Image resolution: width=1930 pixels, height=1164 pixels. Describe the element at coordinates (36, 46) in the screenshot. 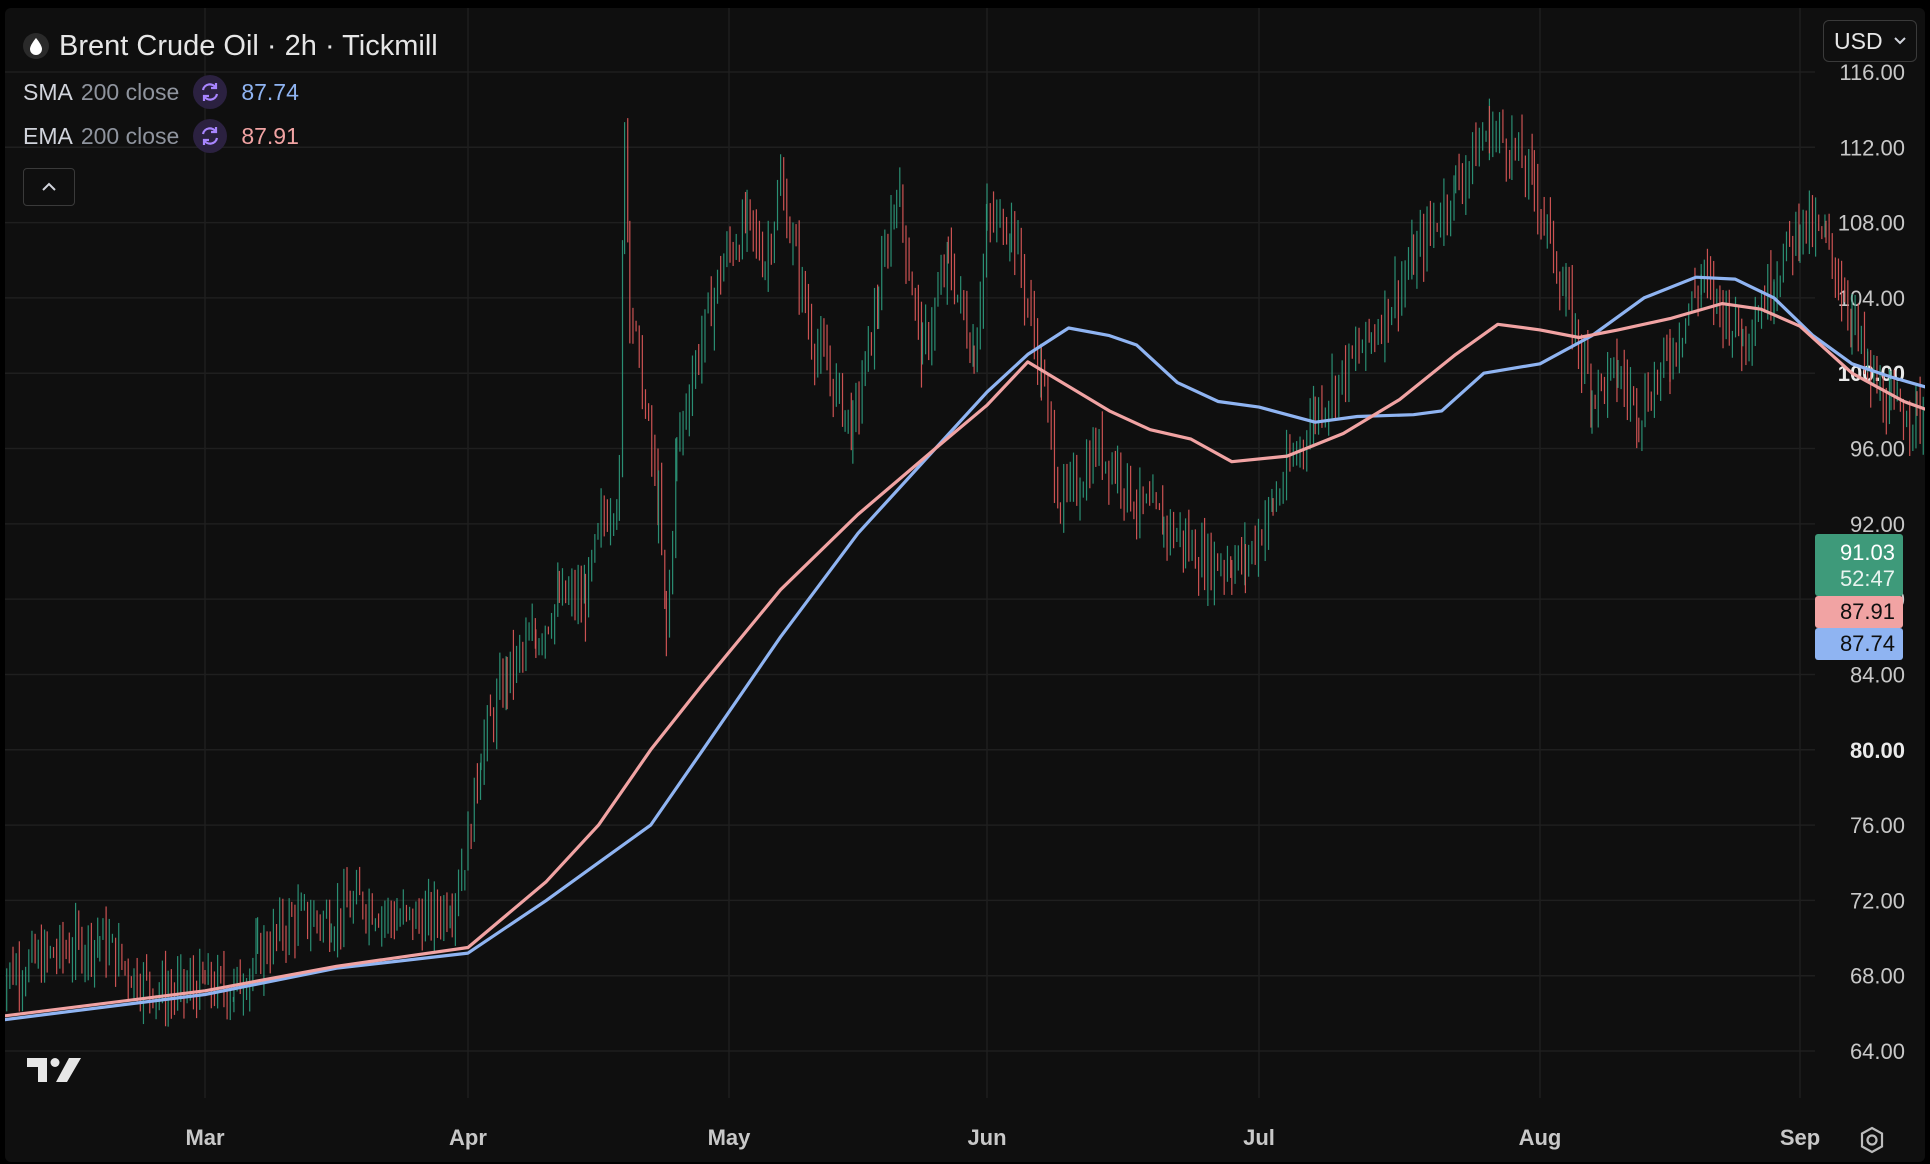

I see `oil-drop-icon` at that location.